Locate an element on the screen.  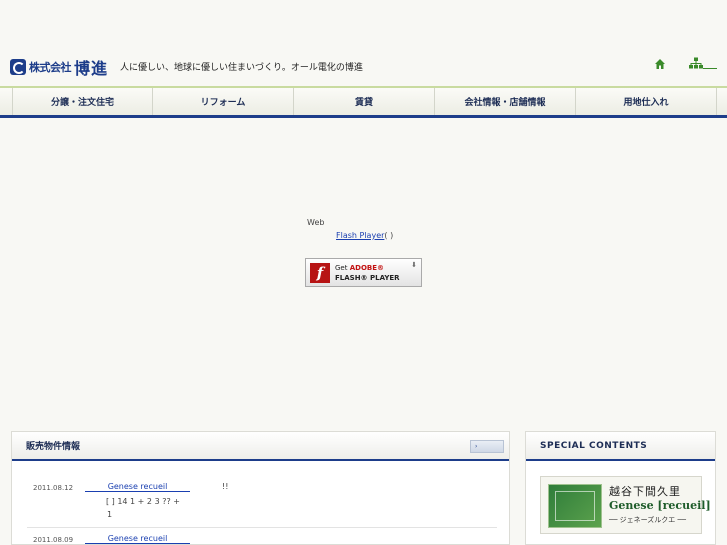
banner-thumbnail is located at coordinates (575, 506).